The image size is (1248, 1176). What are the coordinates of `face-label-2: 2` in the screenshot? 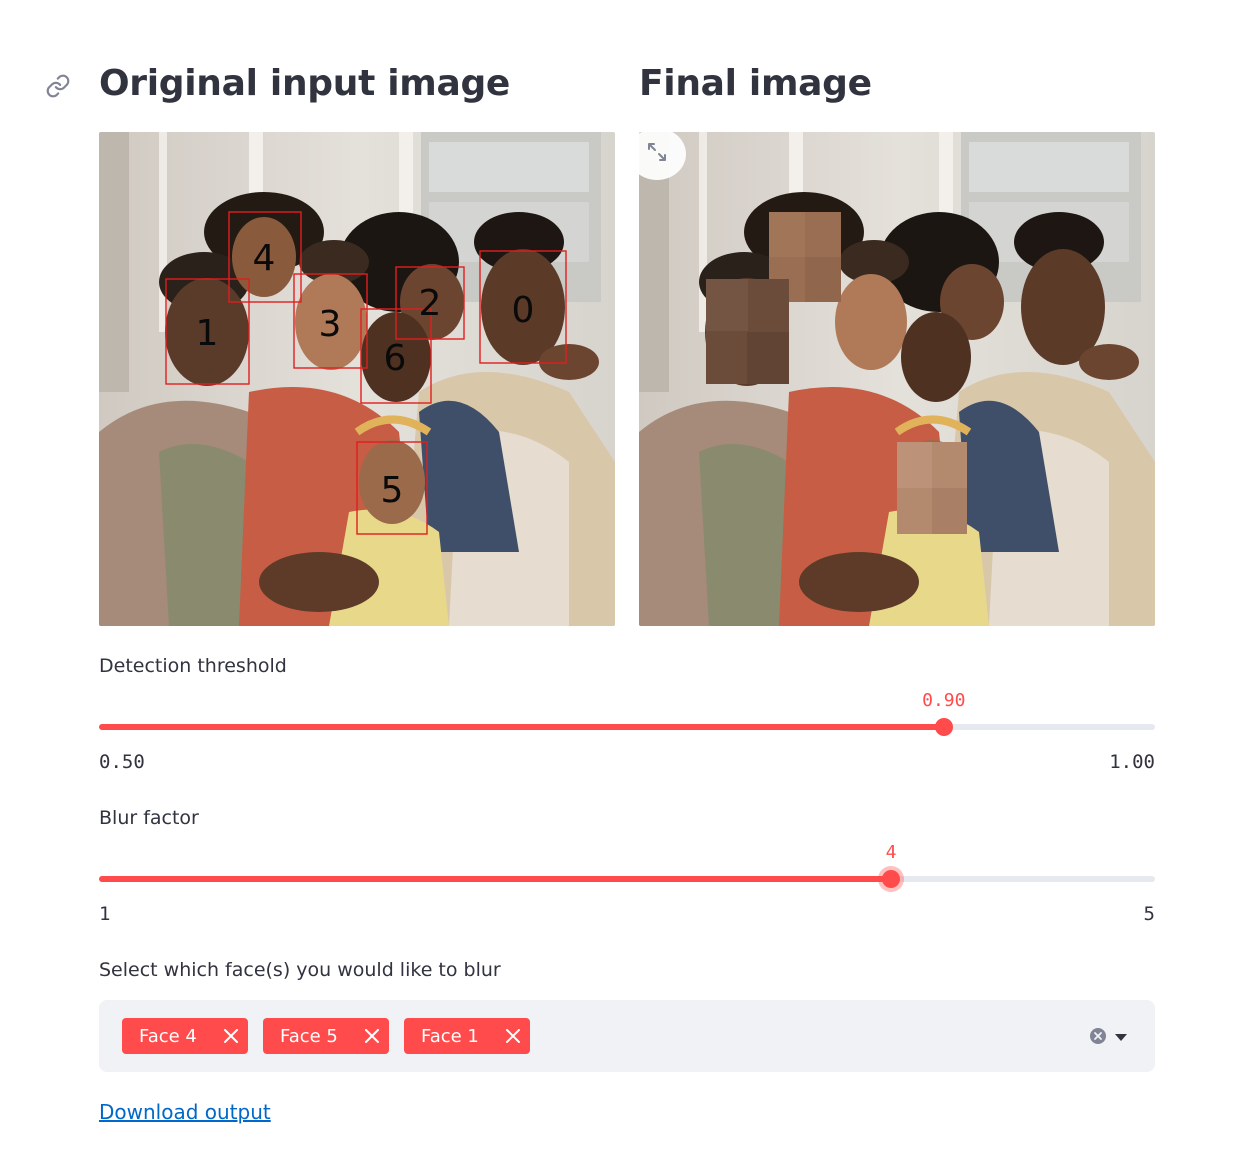 It's located at (430, 303).